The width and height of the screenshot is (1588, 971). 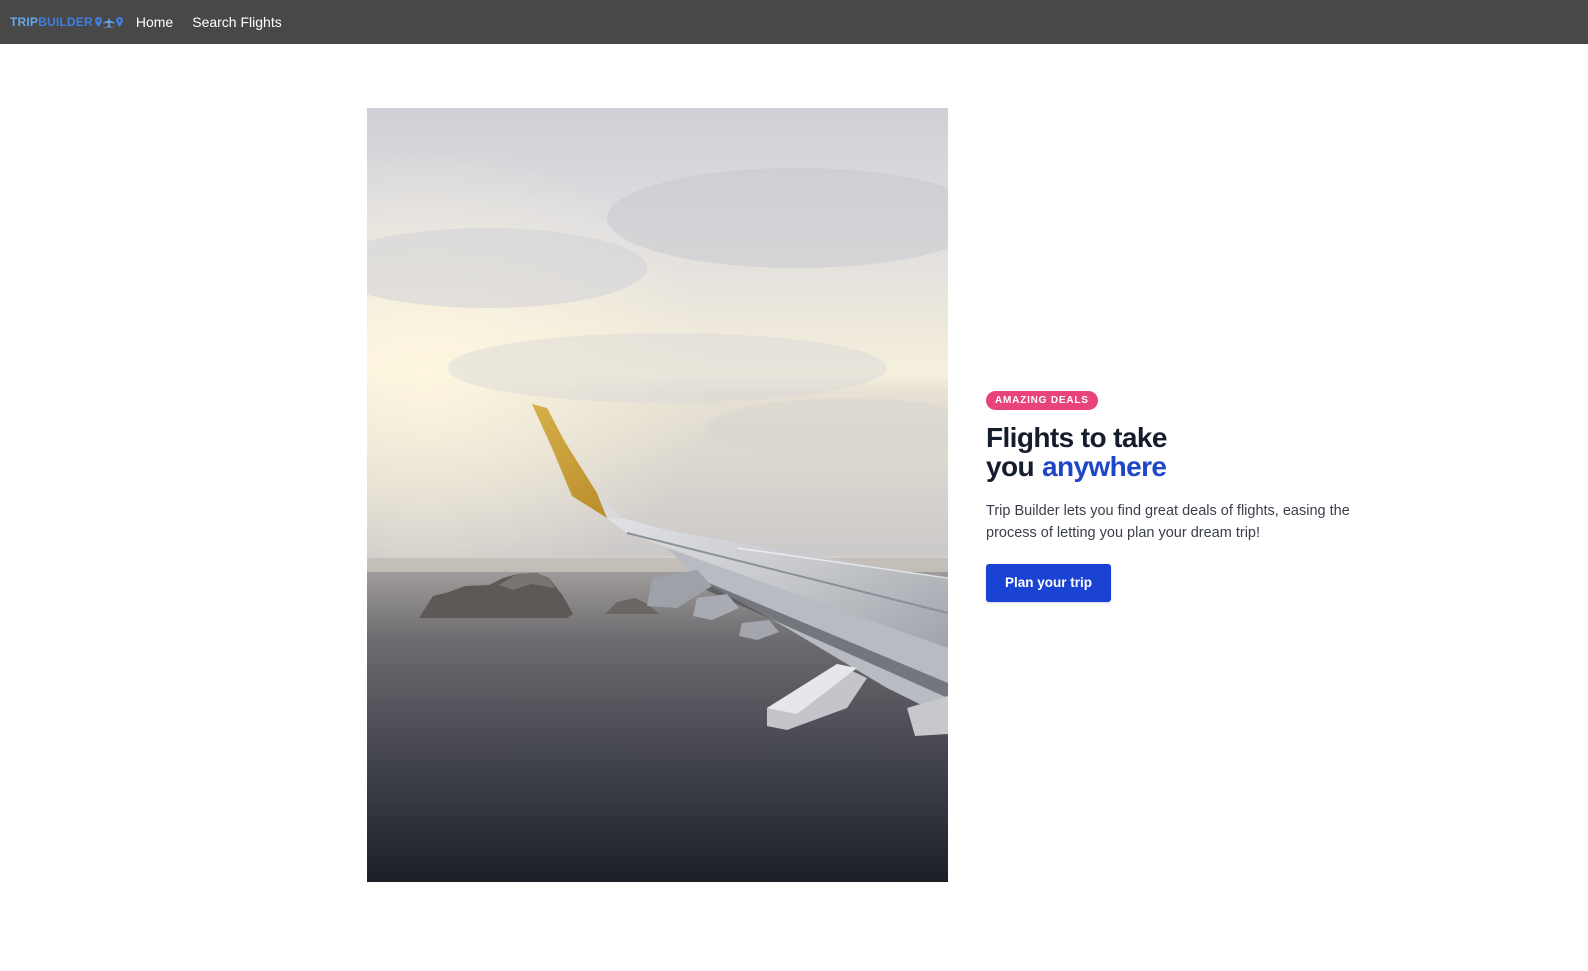 What do you see at coordinates (1104, 466) in the screenshot?
I see `hero-title-accent: anywhere` at bounding box center [1104, 466].